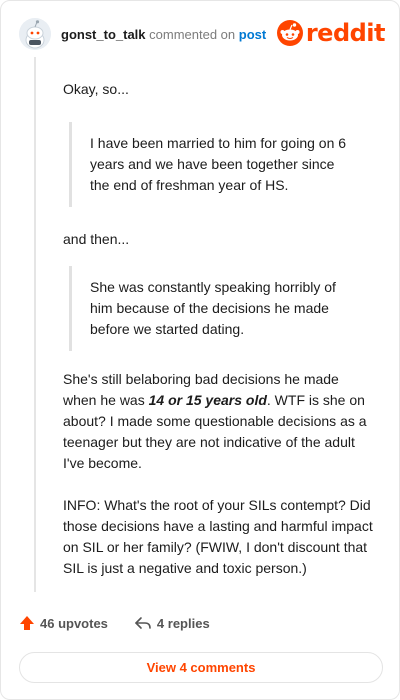 The width and height of the screenshot is (400, 700). What do you see at coordinates (127, 623) in the screenshot?
I see `comment-footer: 46 upvotes 4 replies` at bounding box center [127, 623].